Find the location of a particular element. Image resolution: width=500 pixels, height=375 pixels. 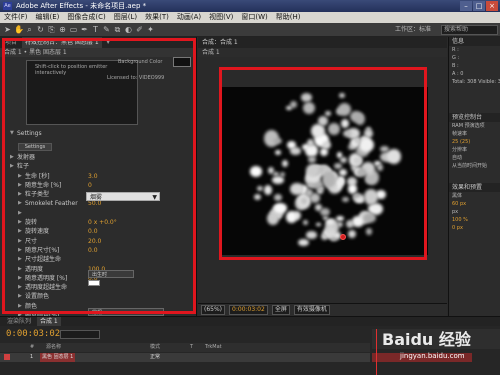

playhead-indicator is located at coordinates (376, 352).